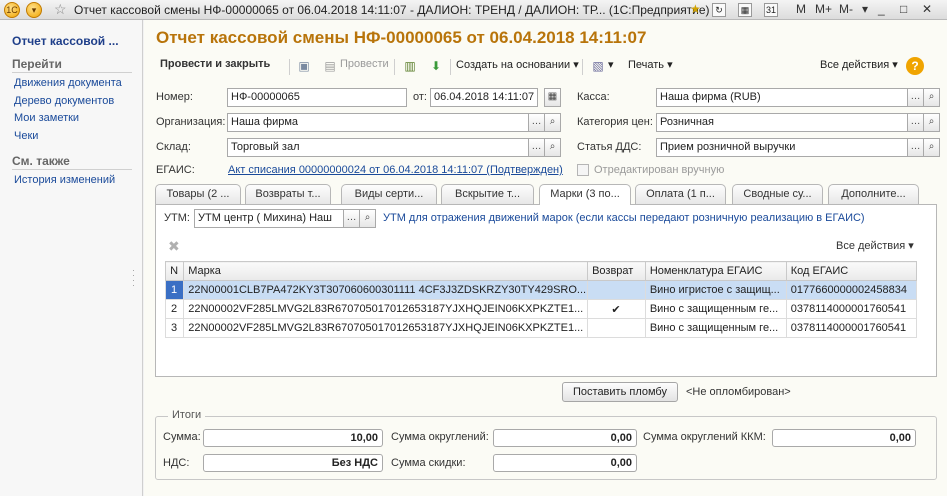 The image size is (947, 496). I want to click on warehouse-search-icon: ⌕, so click(552, 147).